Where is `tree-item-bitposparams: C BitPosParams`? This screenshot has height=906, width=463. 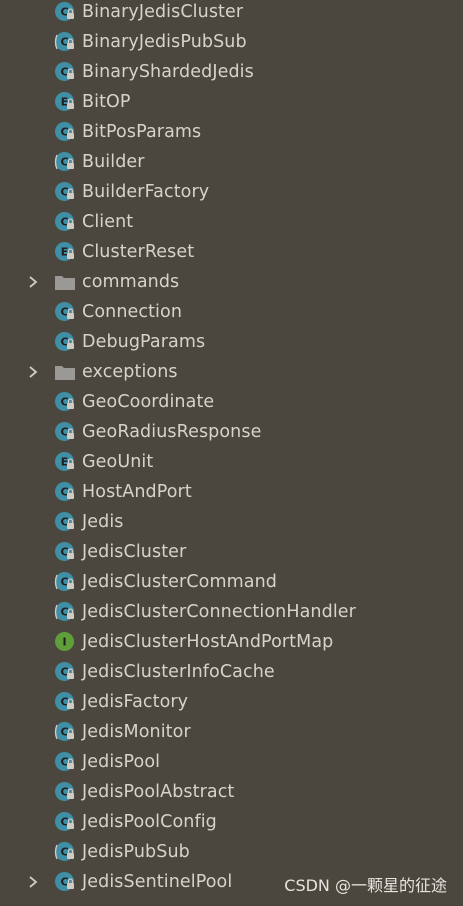 tree-item-bitposparams: C BitPosParams is located at coordinates (231, 132).